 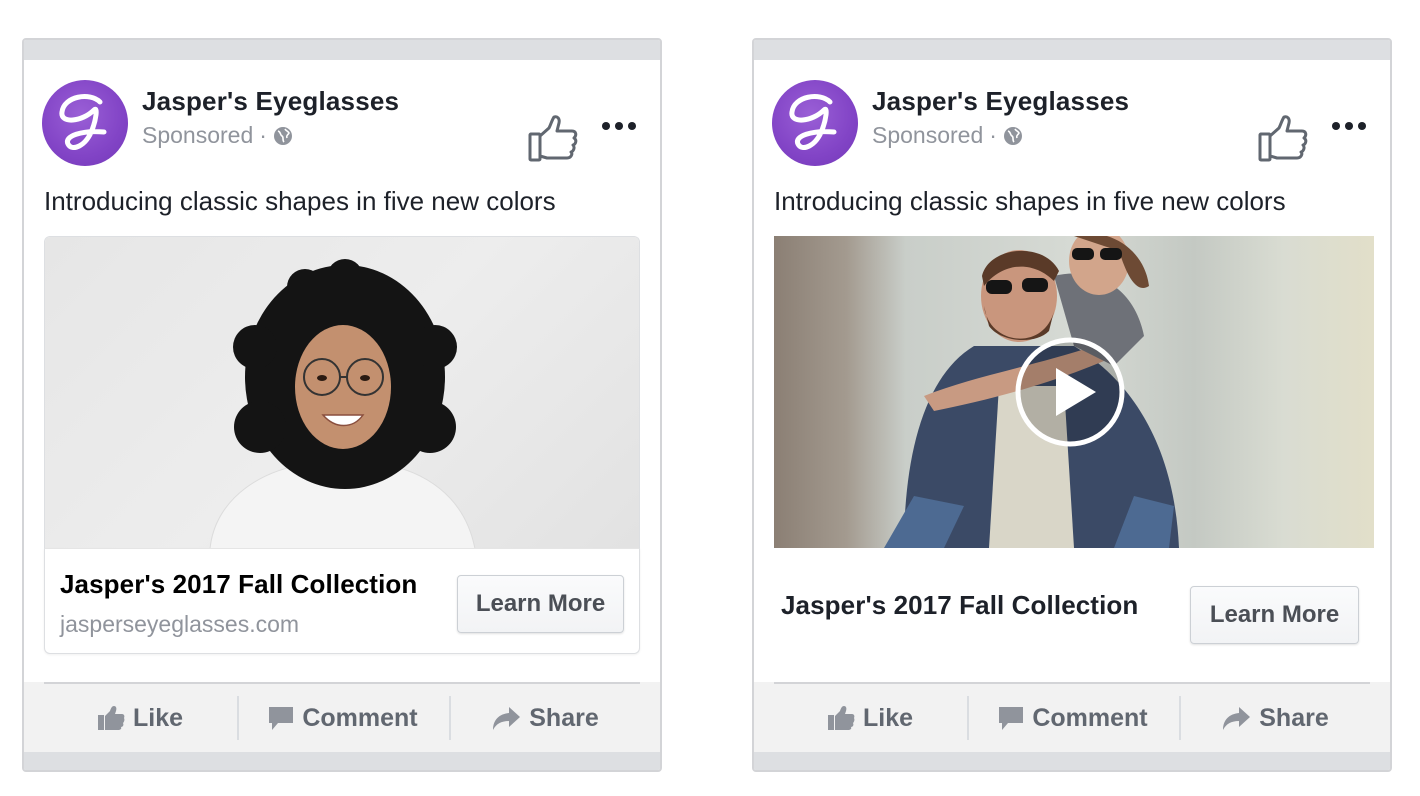 What do you see at coordinates (180, 624) in the screenshot?
I see `link-domain: jasperseyeglasses.com` at bounding box center [180, 624].